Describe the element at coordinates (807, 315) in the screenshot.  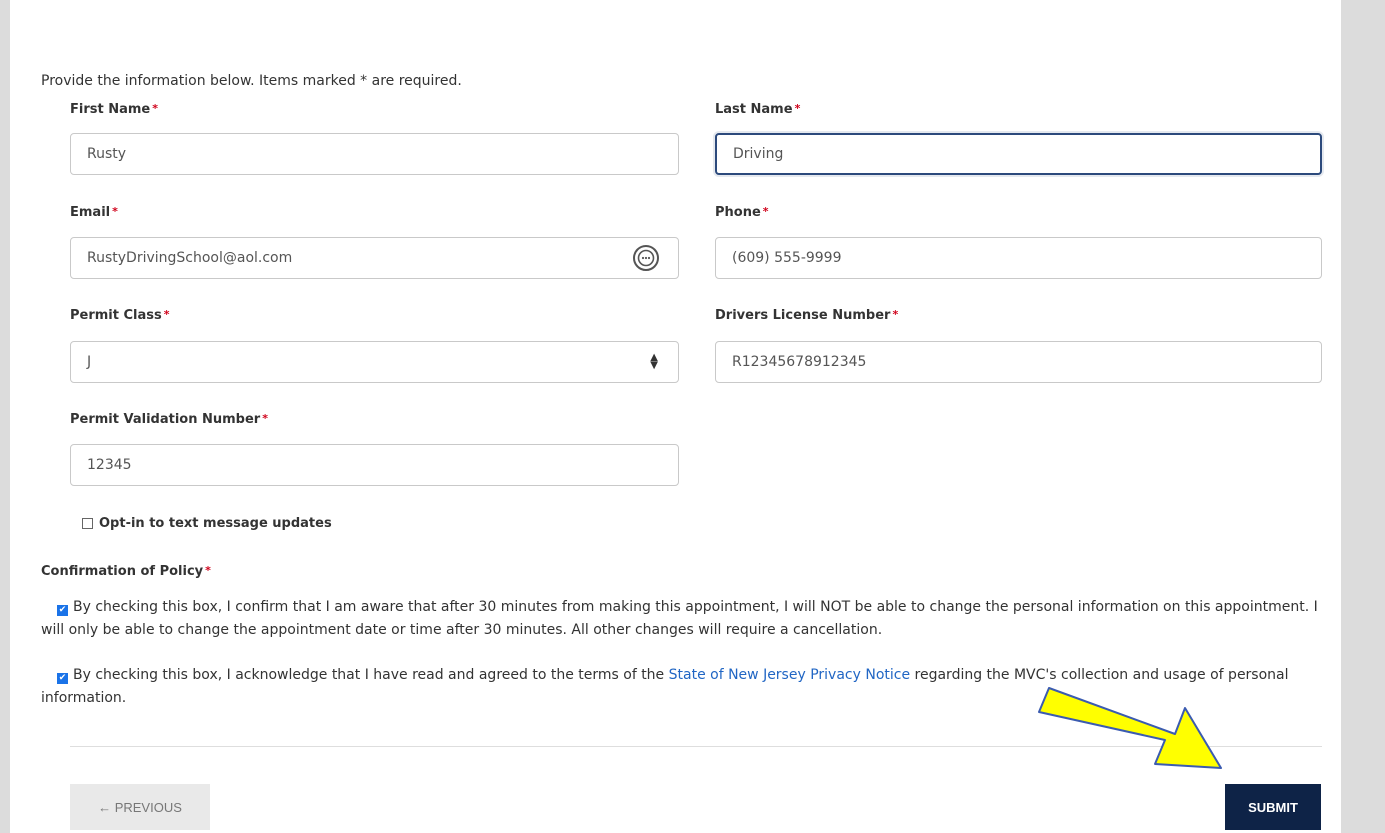
I see `license-number-label: Drivers License Number *` at that location.